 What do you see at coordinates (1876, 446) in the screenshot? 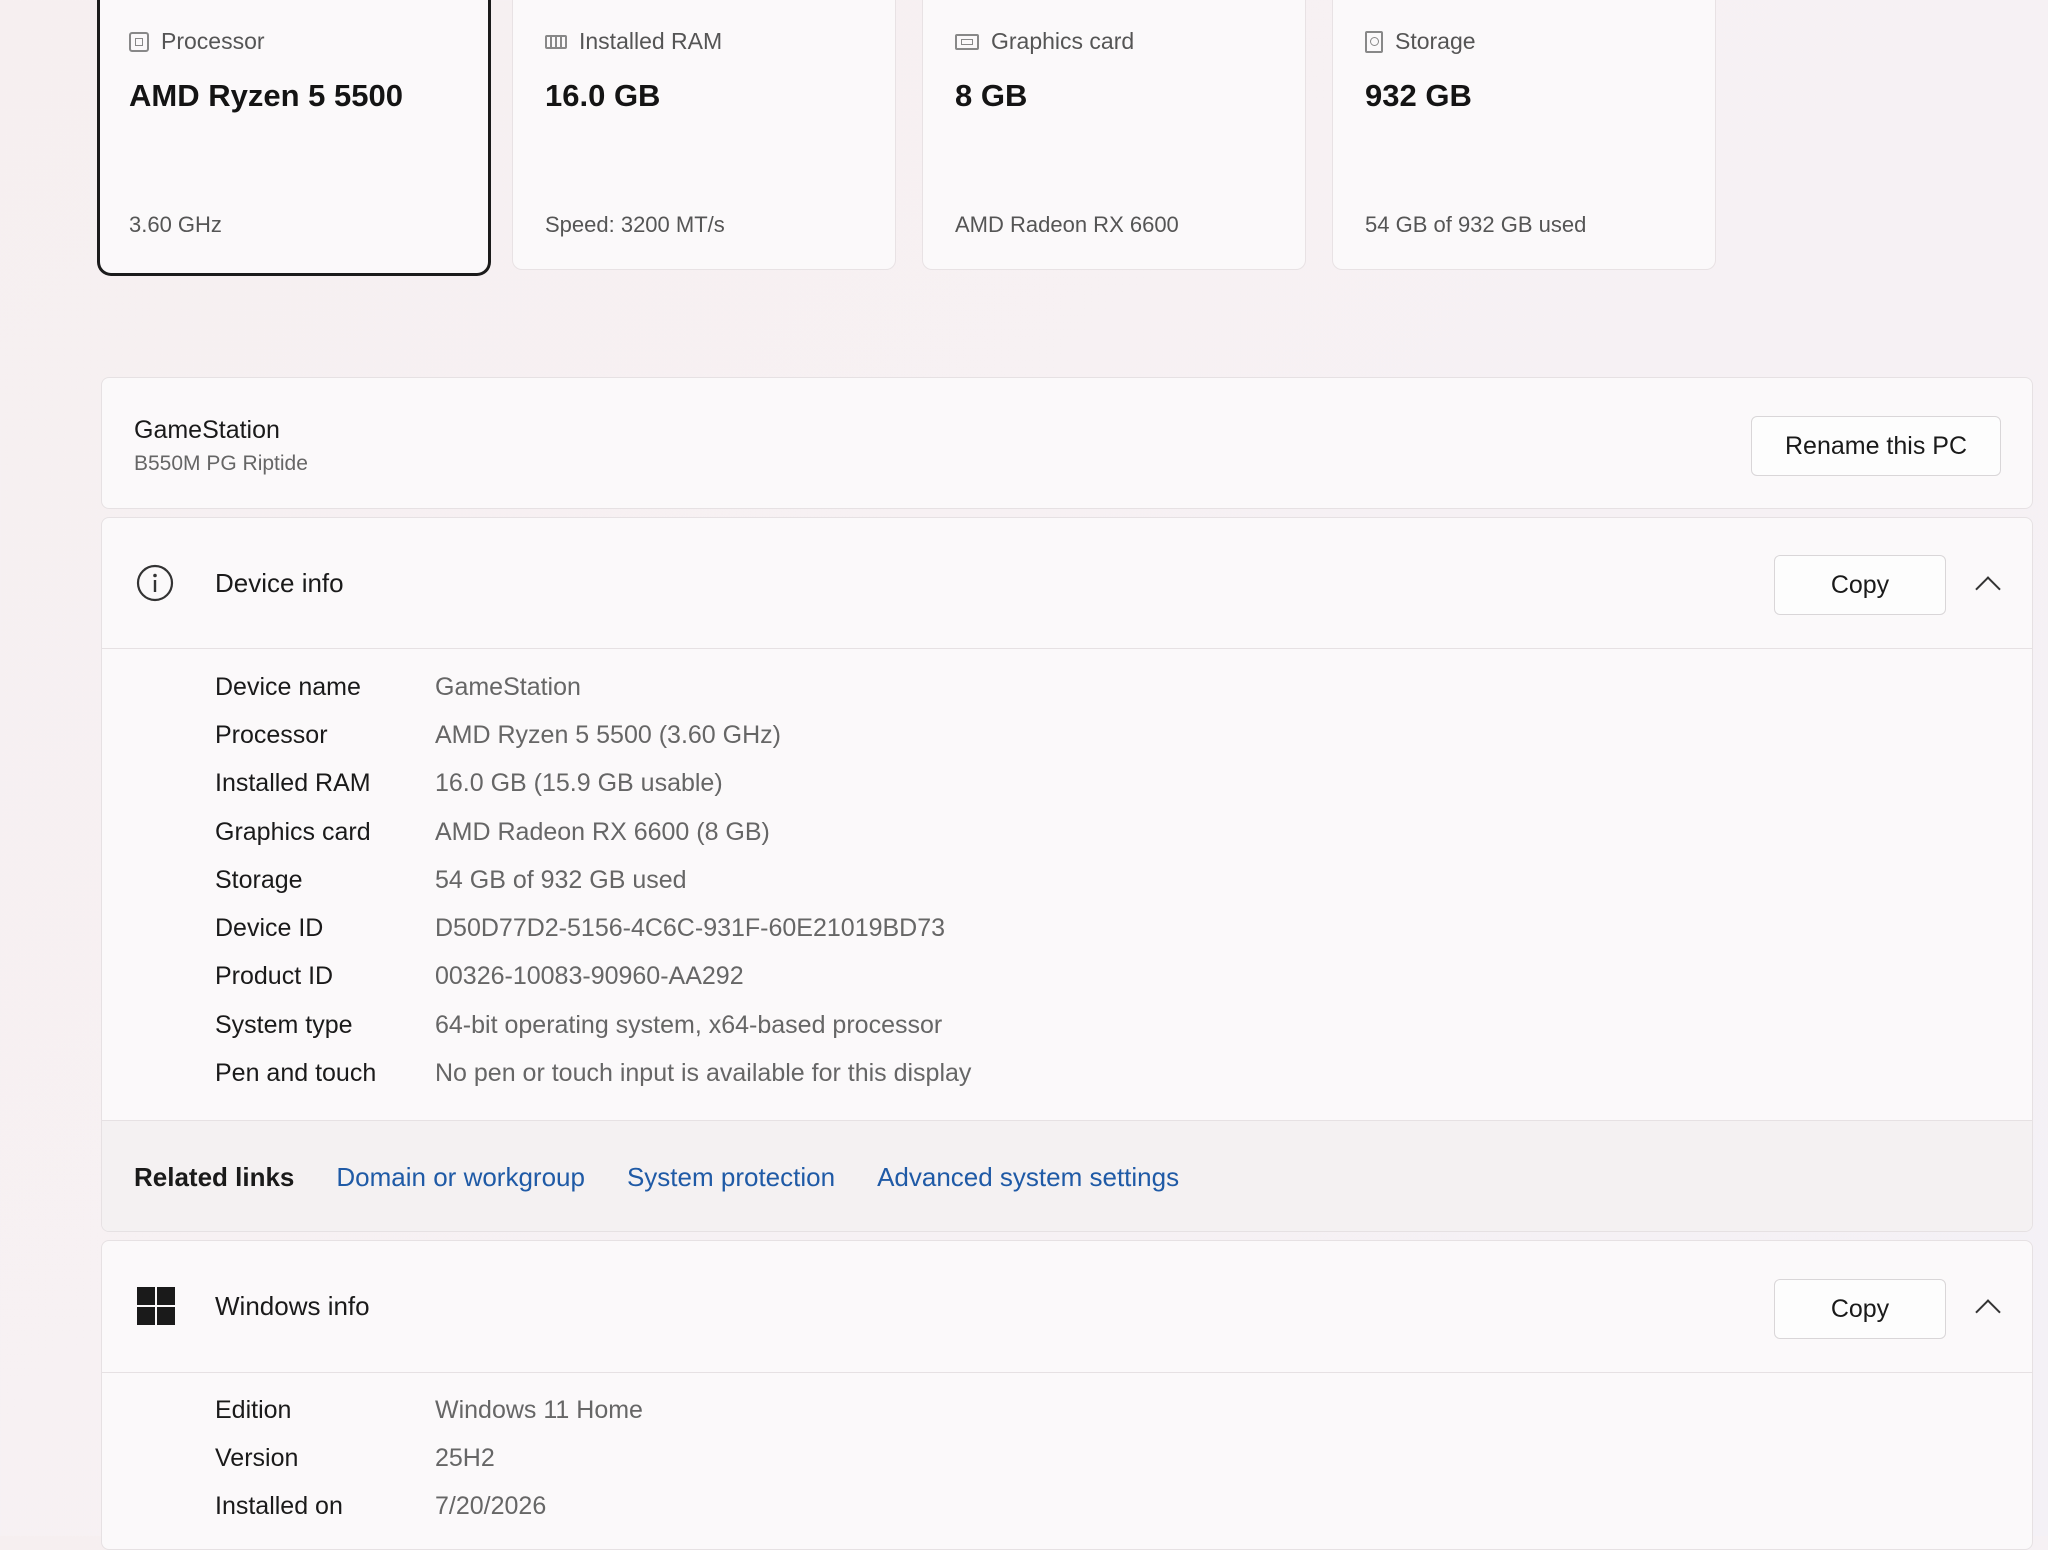
I see `rename-pc-button: Rename this PC` at bounding box center [1876, 446].